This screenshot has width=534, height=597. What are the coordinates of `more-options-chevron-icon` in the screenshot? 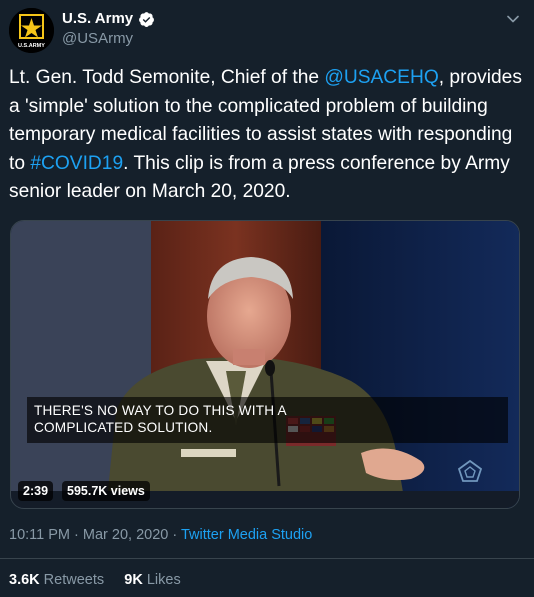 It's located at (513, 19).